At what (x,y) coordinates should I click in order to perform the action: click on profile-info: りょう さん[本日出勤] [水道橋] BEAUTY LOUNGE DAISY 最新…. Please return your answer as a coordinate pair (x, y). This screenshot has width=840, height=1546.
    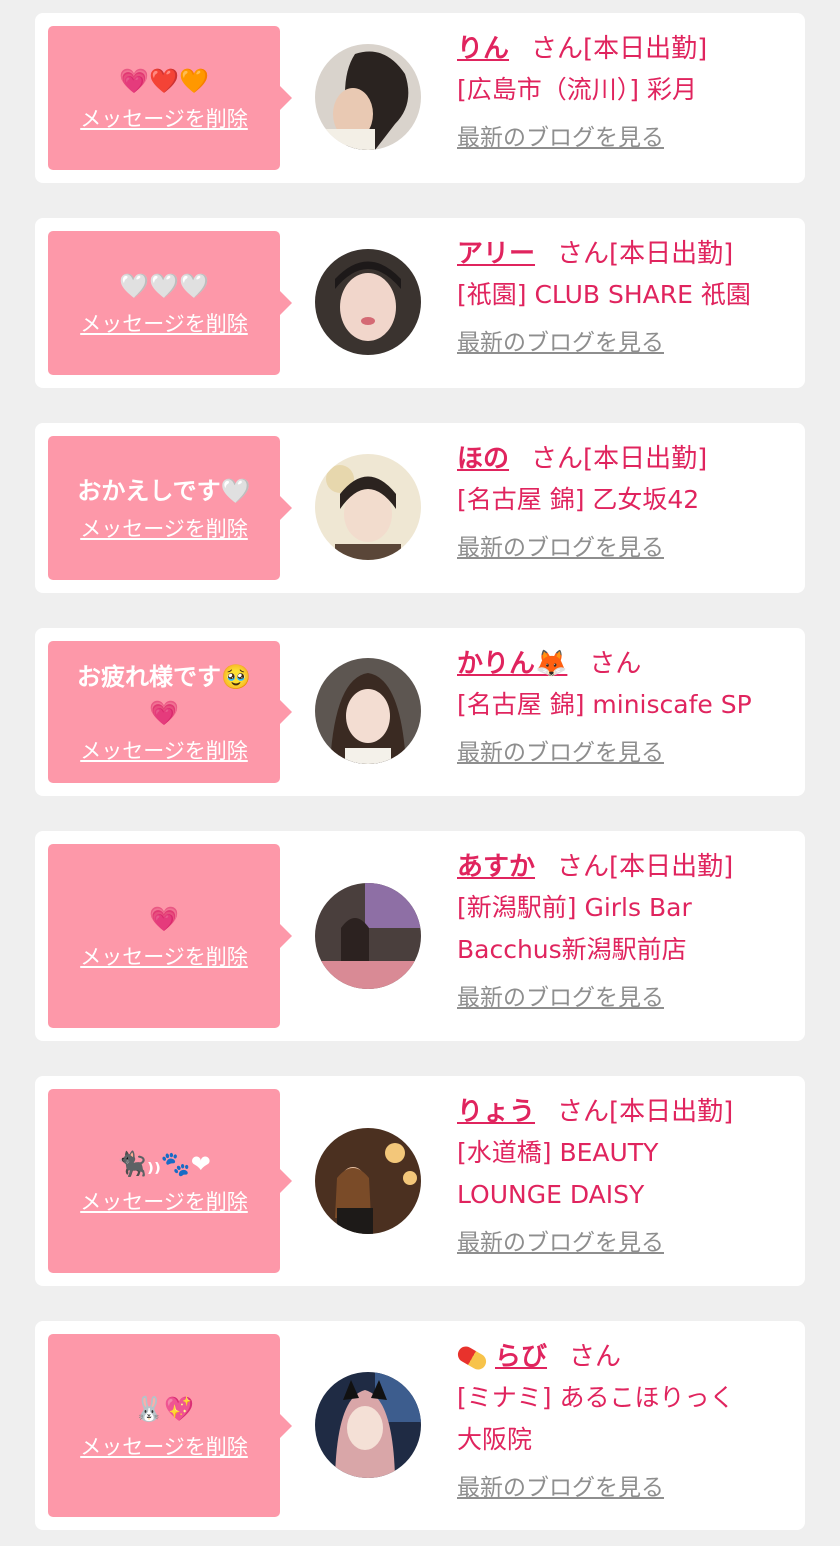
    Looking at the image, I should click on (624, 1176).